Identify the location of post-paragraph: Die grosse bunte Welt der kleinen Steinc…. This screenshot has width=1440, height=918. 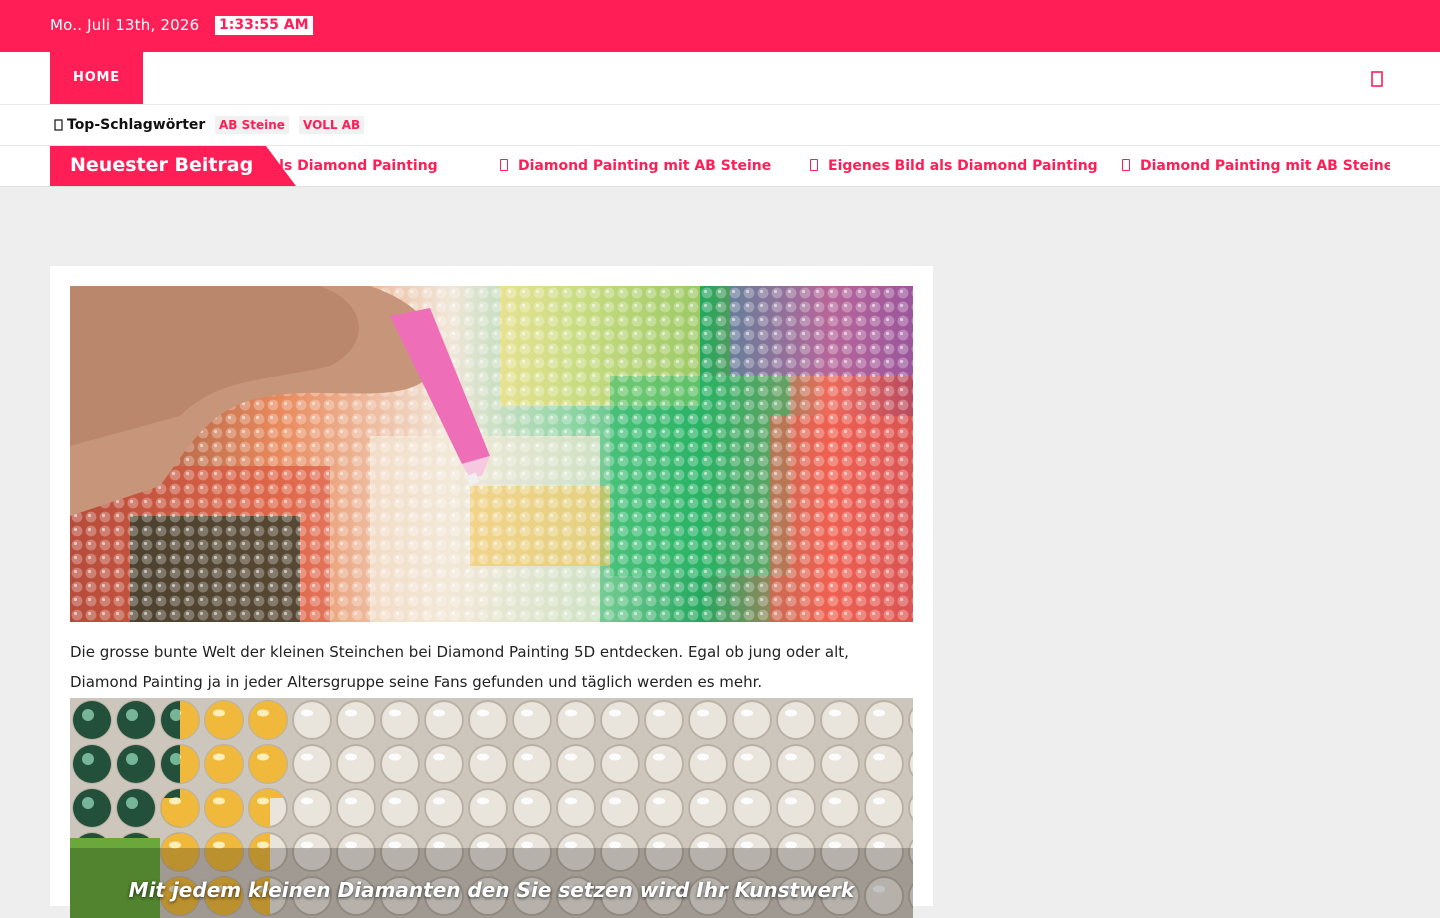
(459, 667).